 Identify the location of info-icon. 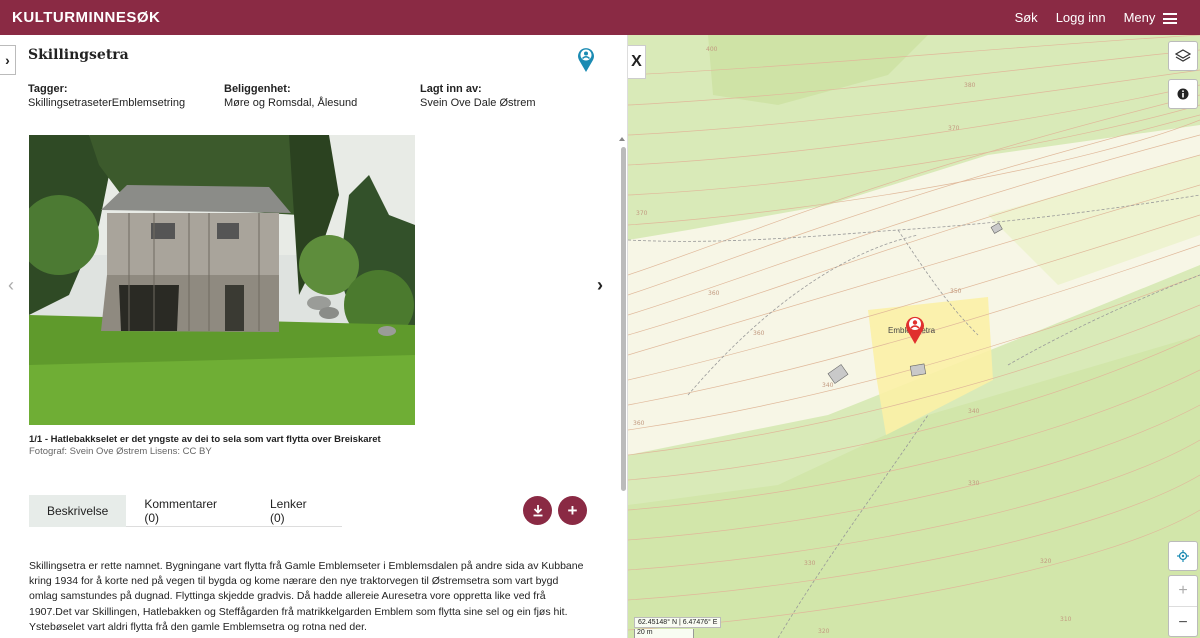
(1183, 94).